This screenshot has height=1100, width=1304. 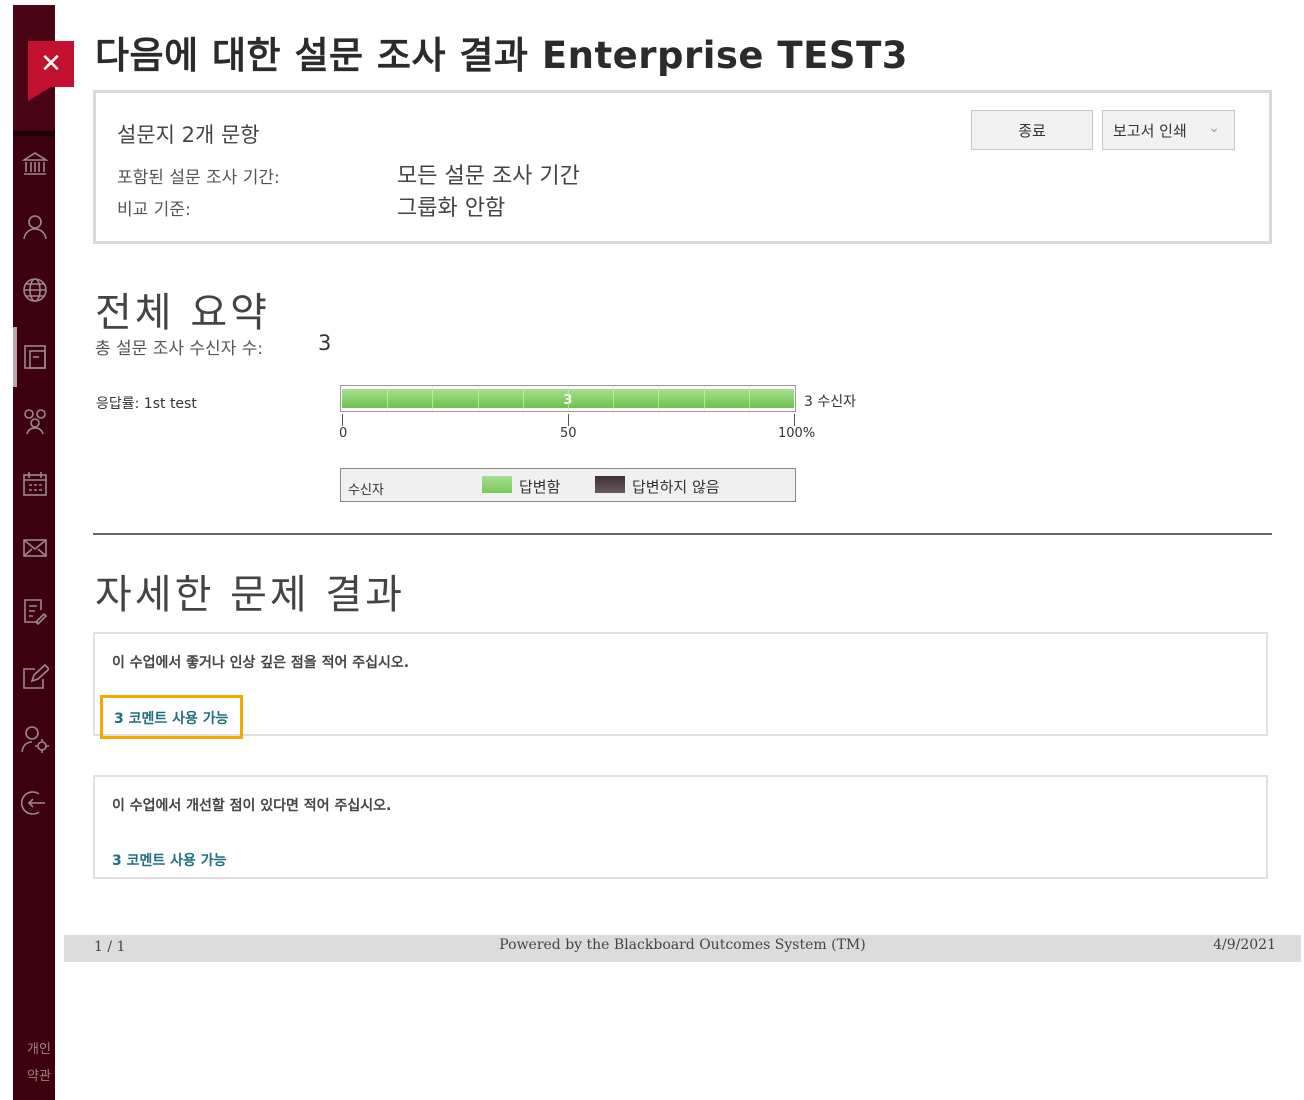 What do you see at coordinates (35, 548) in the screenshot?
I see `mail-icon` at bounding box center [35, 548].